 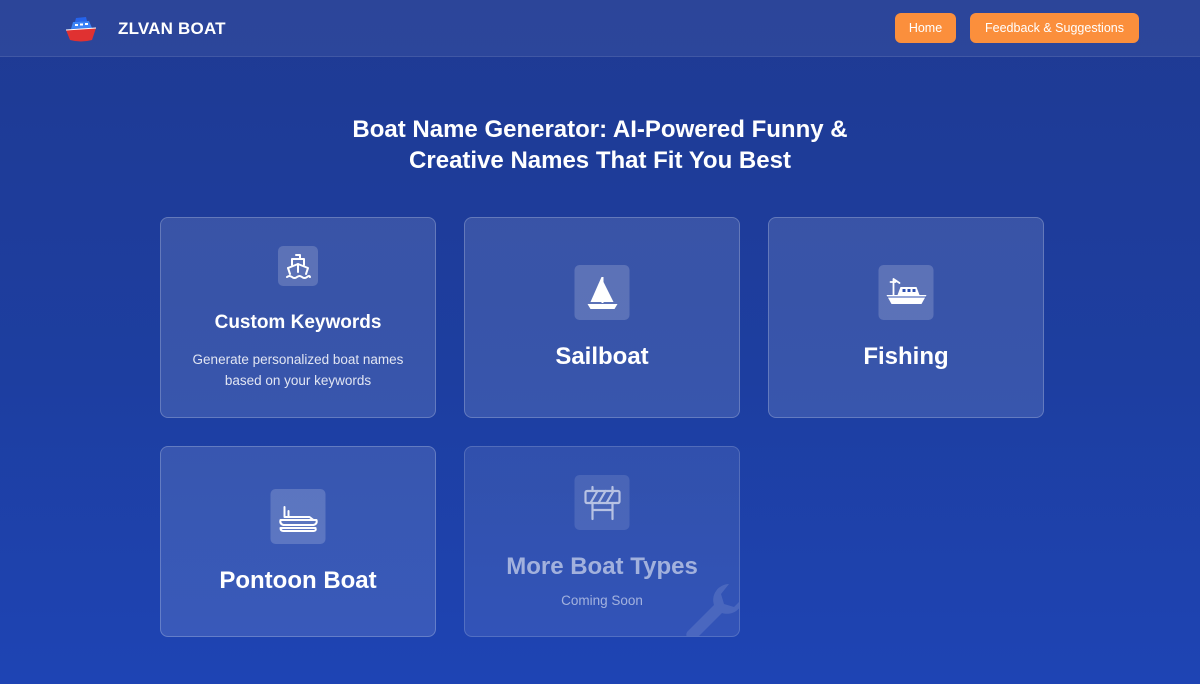 I want to click on pontoon-boat-icon, so click(x=298, y=516).